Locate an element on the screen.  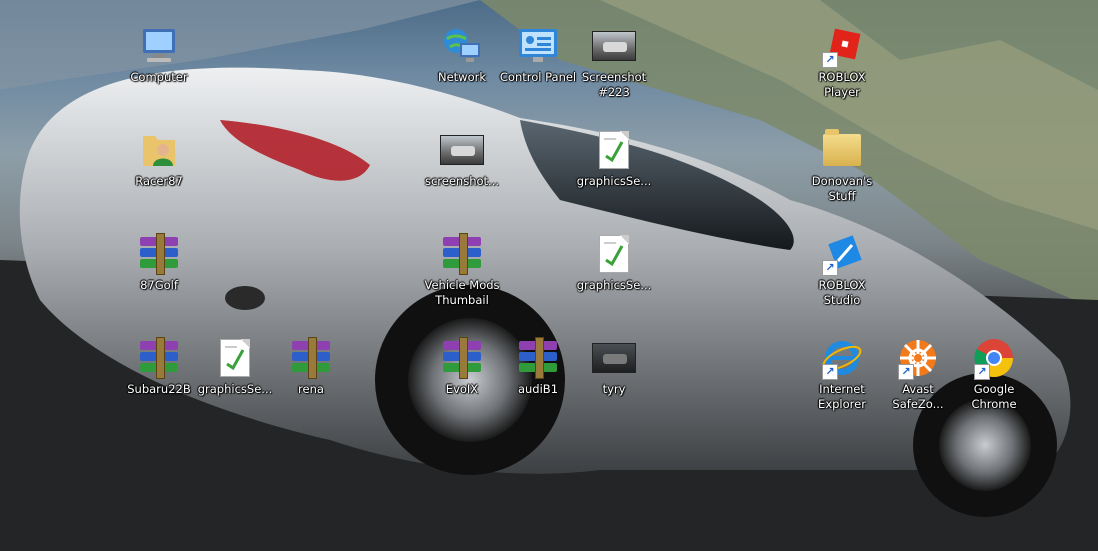
desktop-icon-internet-explorer: ↗ Internet Explorer is located at coordinates (842, 381).